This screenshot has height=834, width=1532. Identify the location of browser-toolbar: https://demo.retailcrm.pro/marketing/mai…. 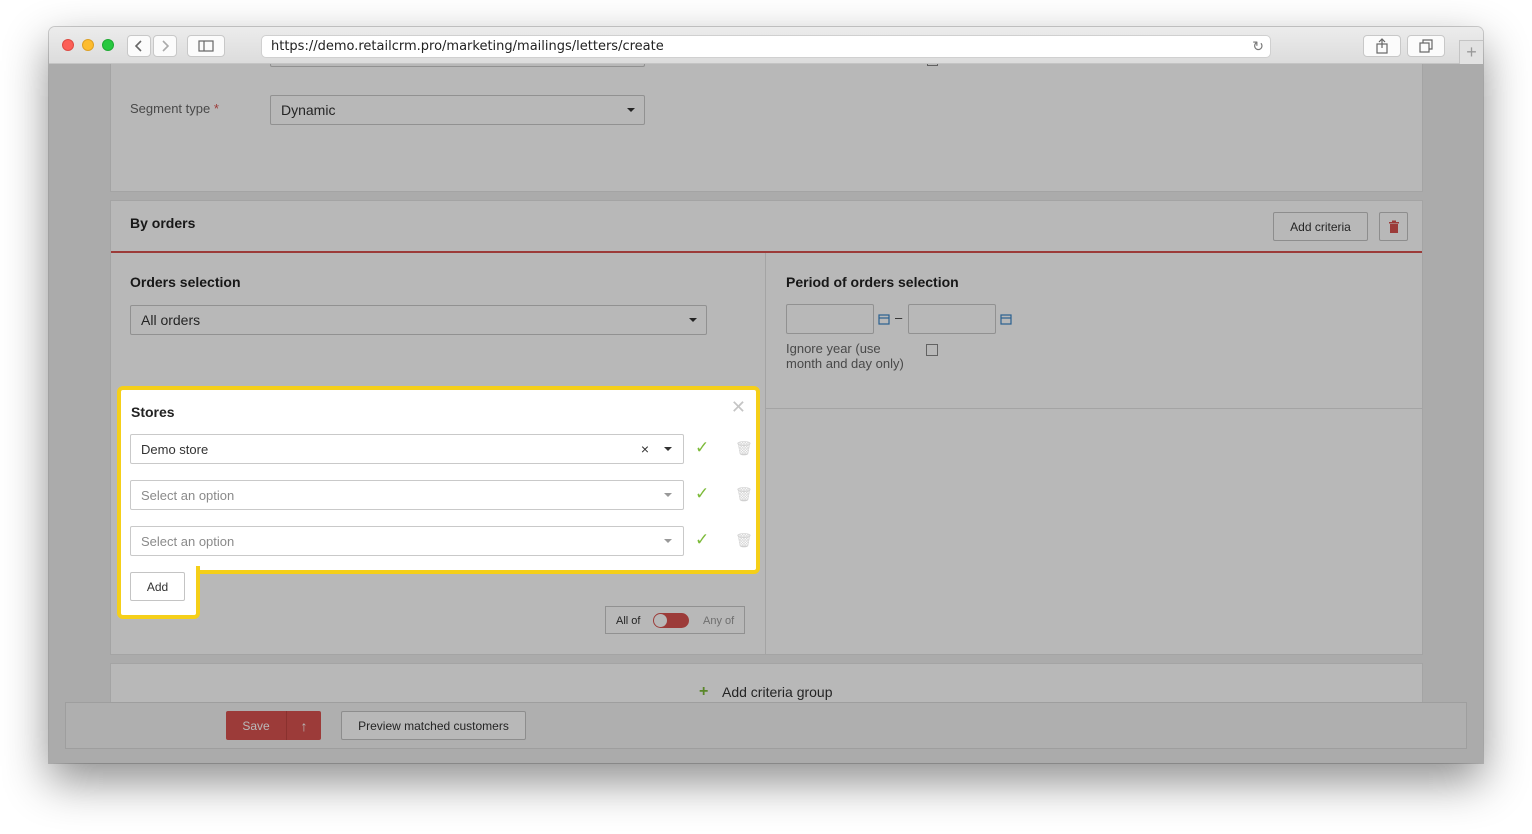
(766, 45).